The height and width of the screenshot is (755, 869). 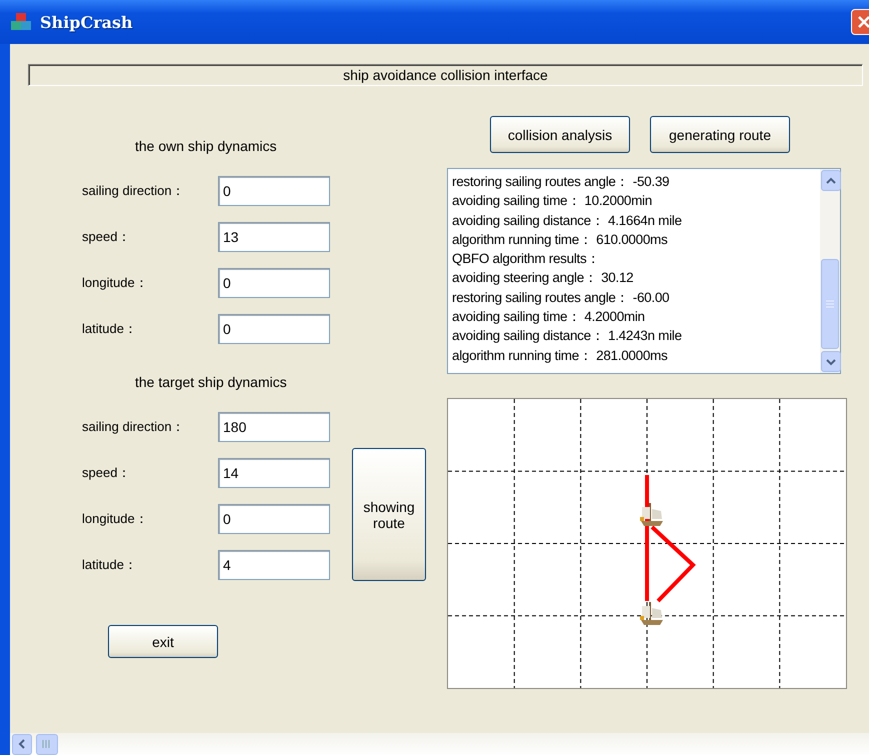 I want to click on results-box, so click(x=644, y=271).